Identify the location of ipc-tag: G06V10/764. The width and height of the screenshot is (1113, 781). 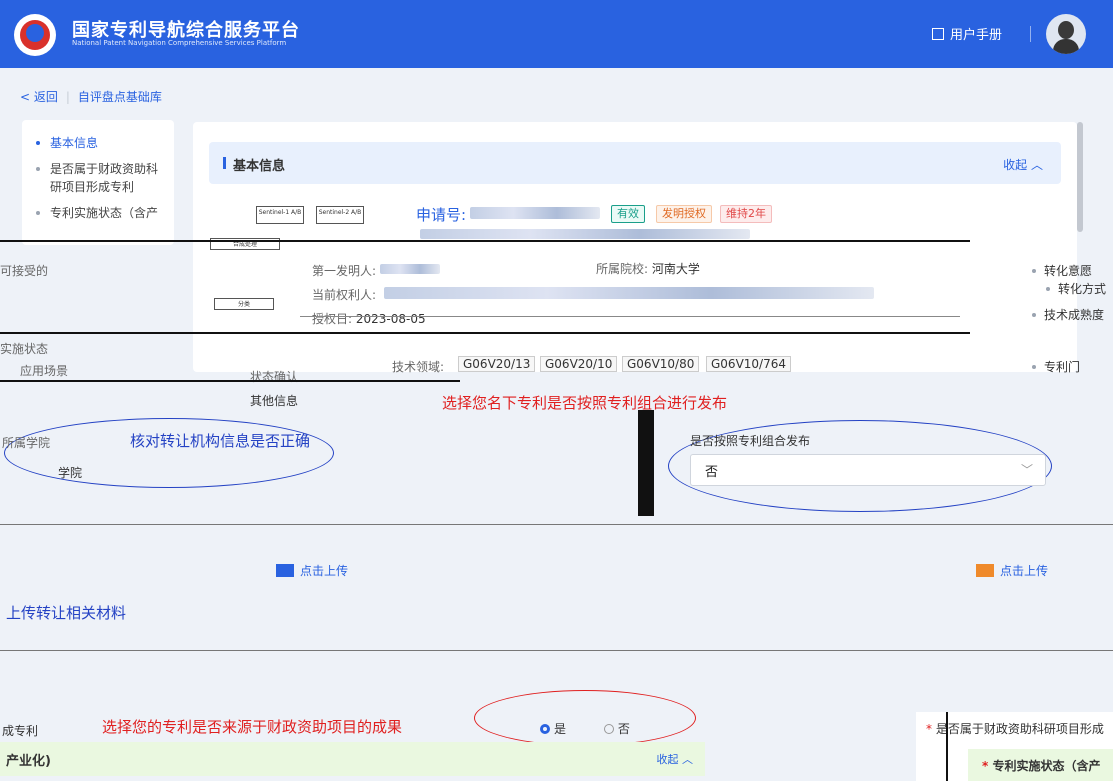
(748, 364).